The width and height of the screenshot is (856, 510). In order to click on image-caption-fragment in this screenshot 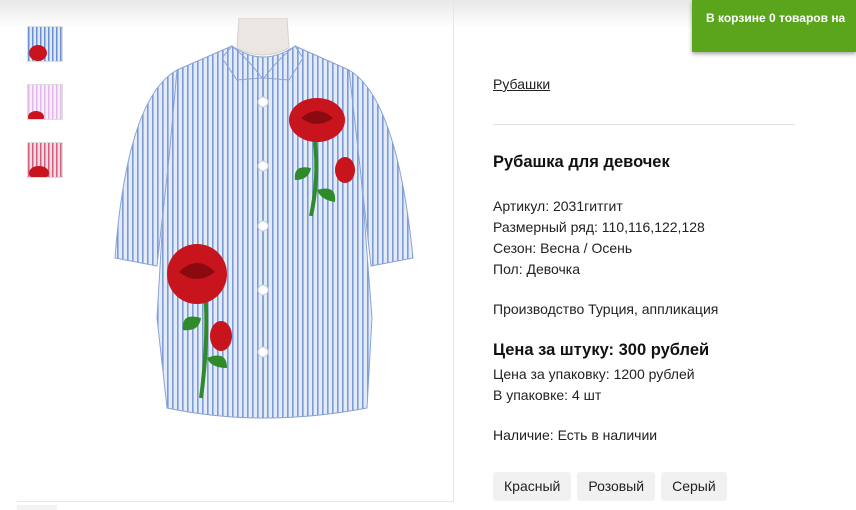, I will do `click(37, 507)`.